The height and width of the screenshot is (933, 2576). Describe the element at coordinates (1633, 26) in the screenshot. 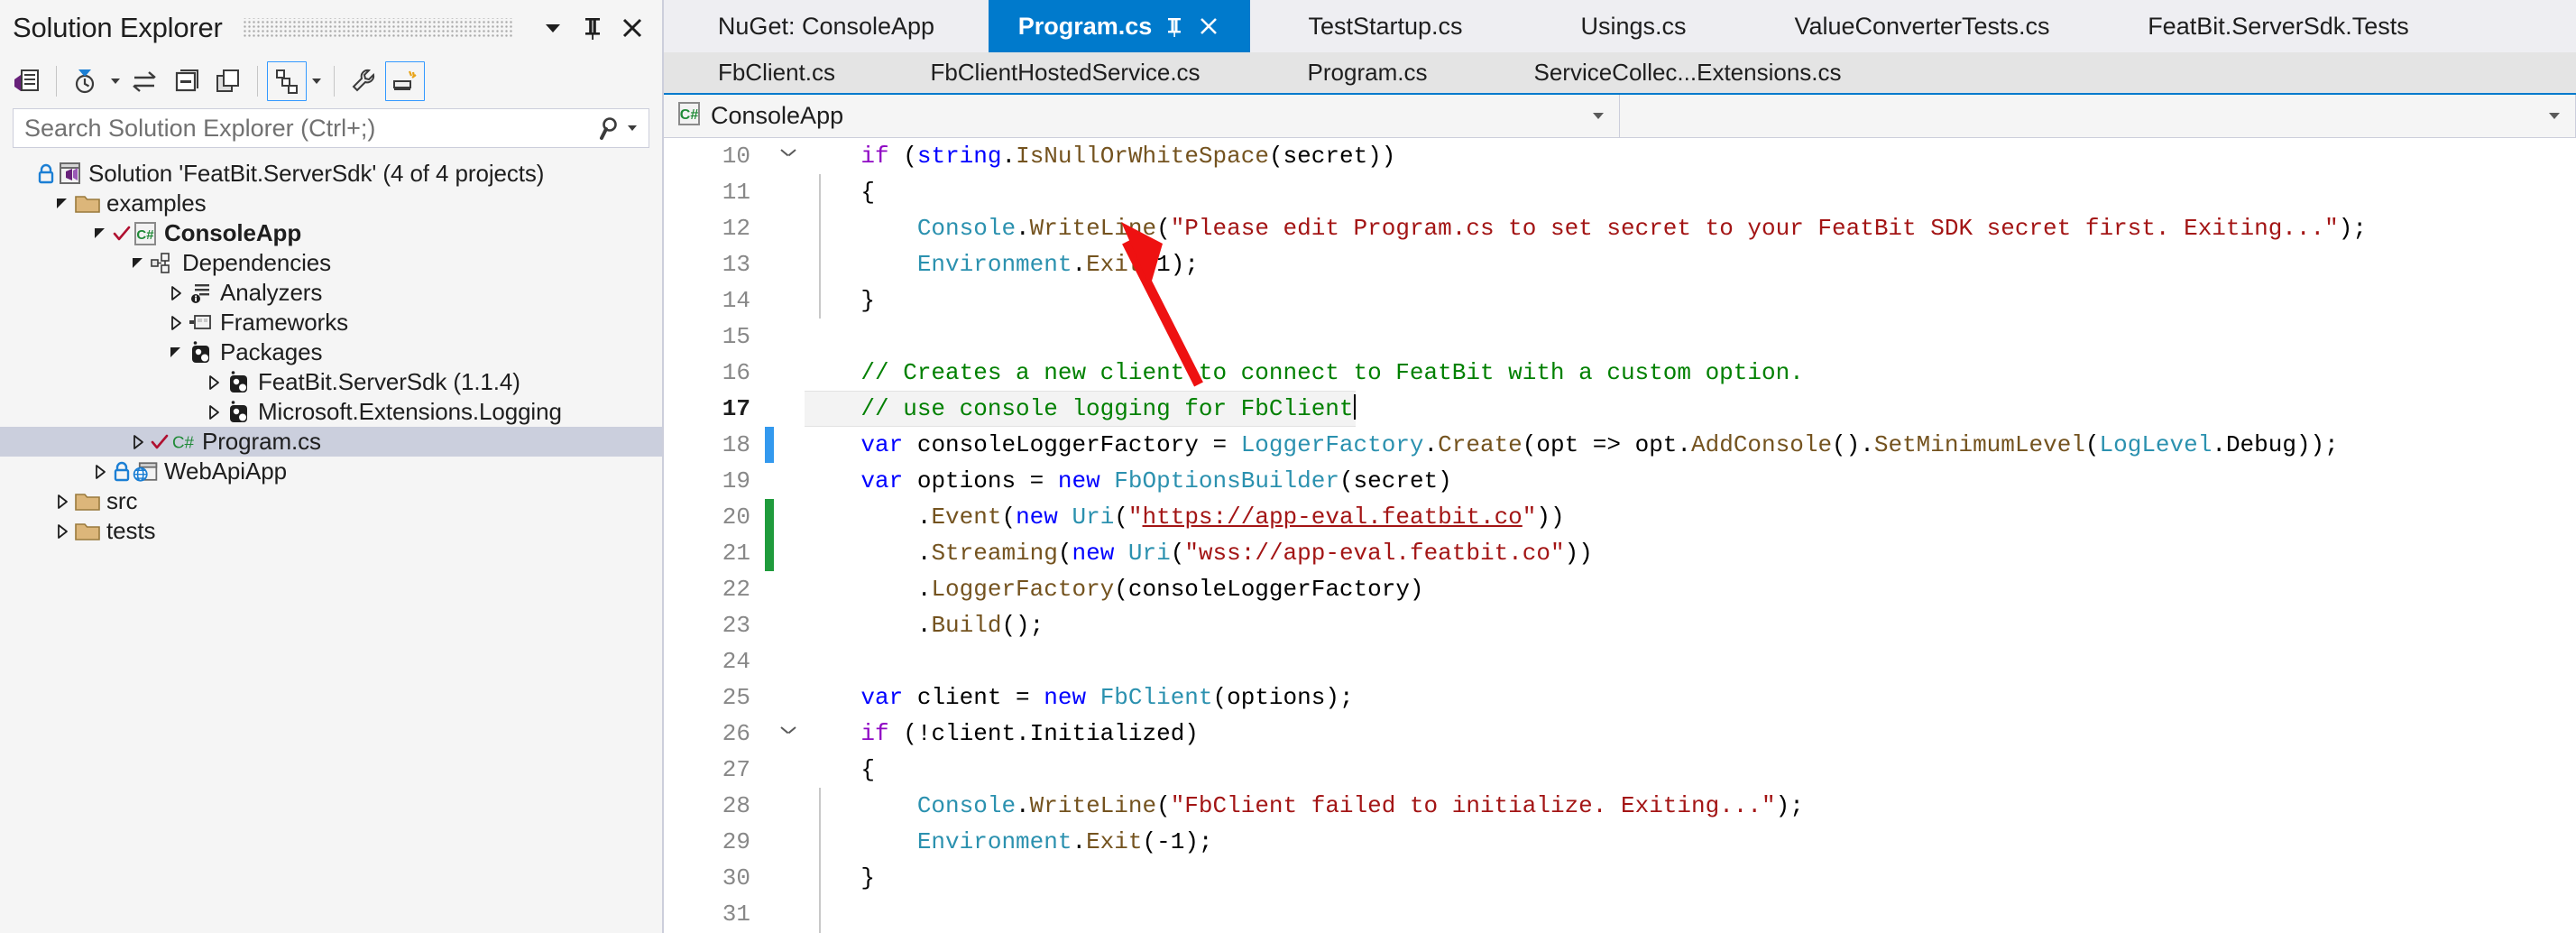

I see `tab-usings-cs: Usings.cs` at that location.